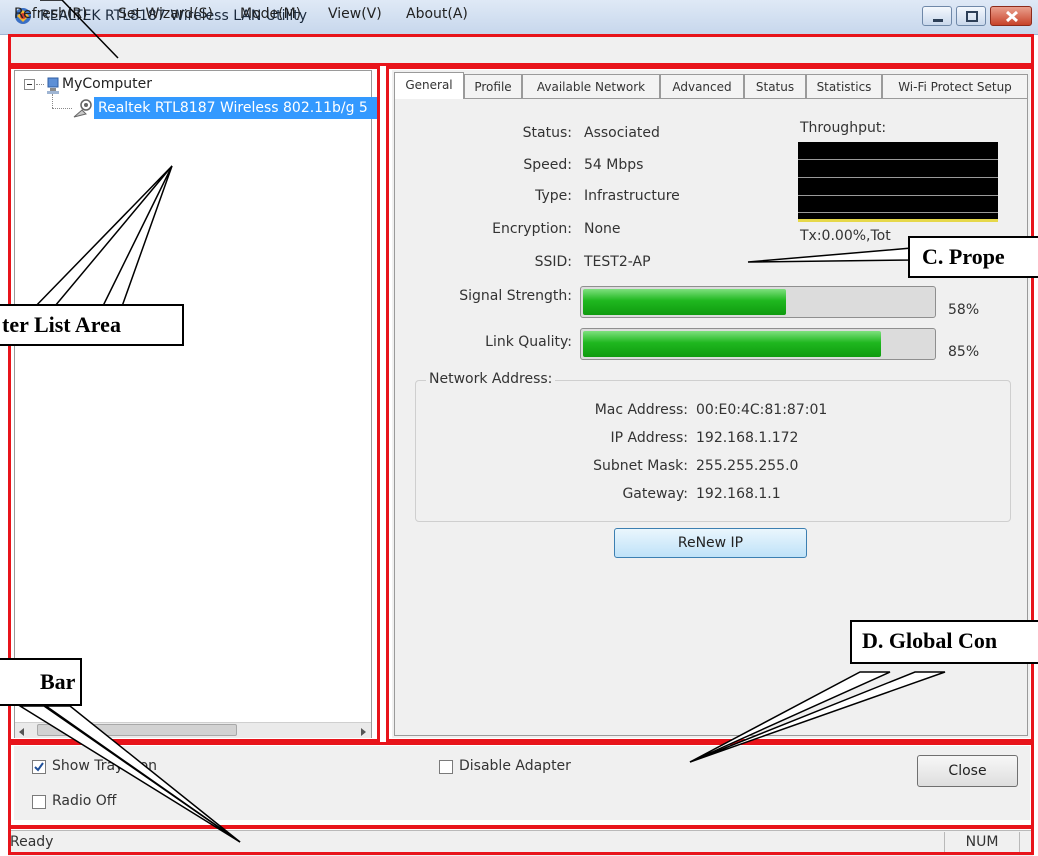 This screenshot has height=856, width=1038. Describe the element at coordinates (973, 257) in the screenshot. I see `callout-properties: C. Prope` at that location.